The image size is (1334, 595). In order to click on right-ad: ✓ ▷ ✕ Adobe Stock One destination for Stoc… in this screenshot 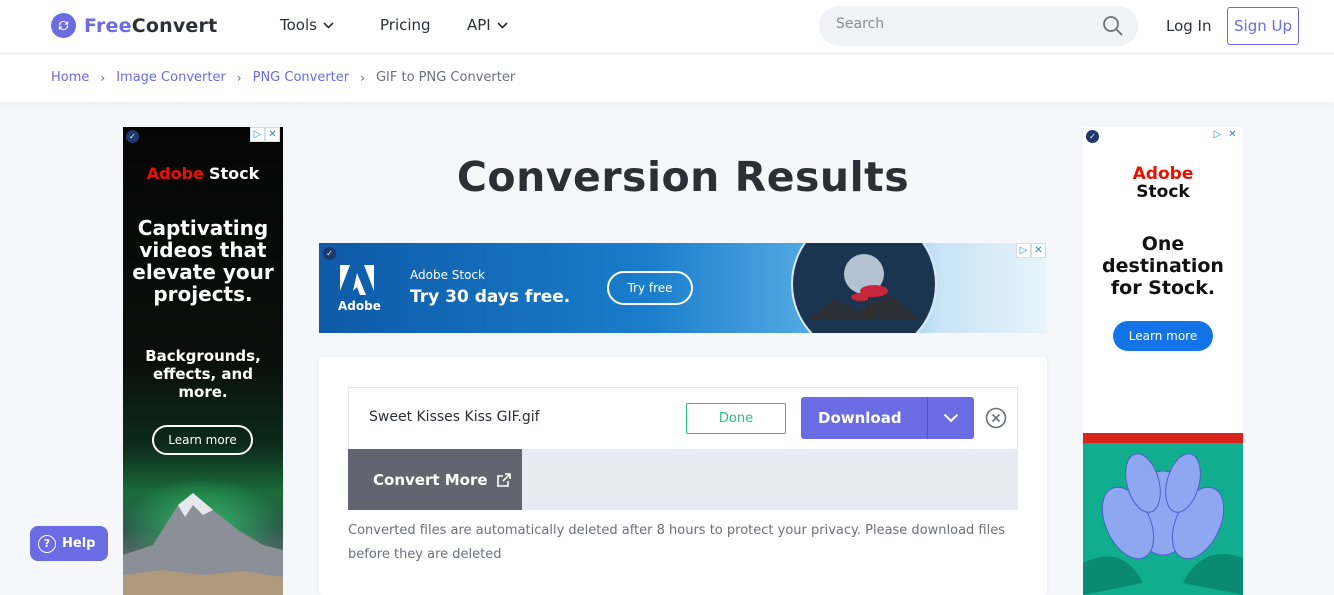, I will do `click(1163, 361)`.